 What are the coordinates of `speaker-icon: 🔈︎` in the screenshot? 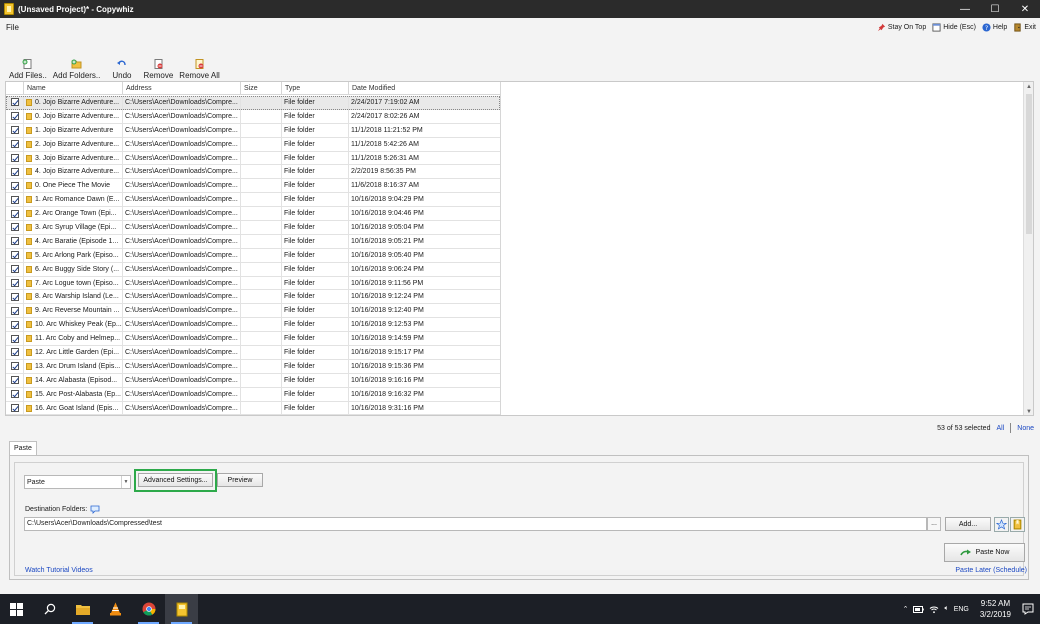 It's located at (946, 609).